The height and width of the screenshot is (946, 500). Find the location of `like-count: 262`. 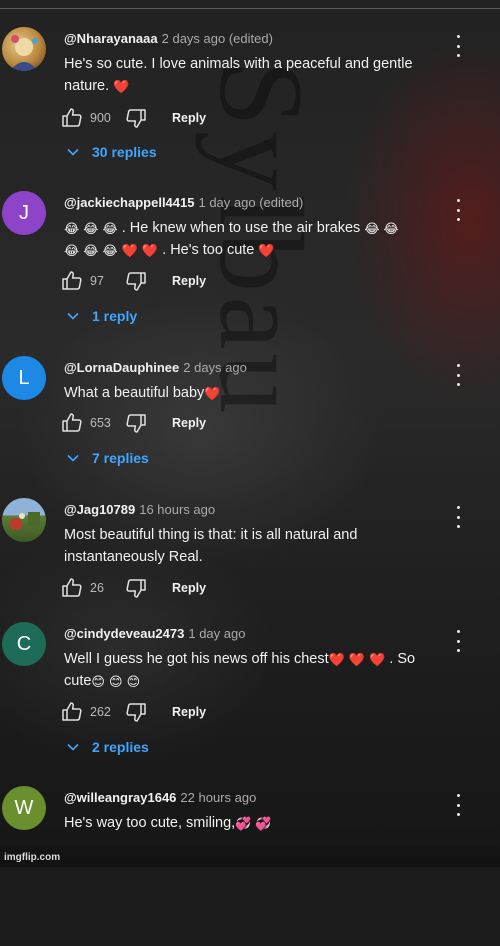

like-count: 262 is located at coordinates (100, 712).